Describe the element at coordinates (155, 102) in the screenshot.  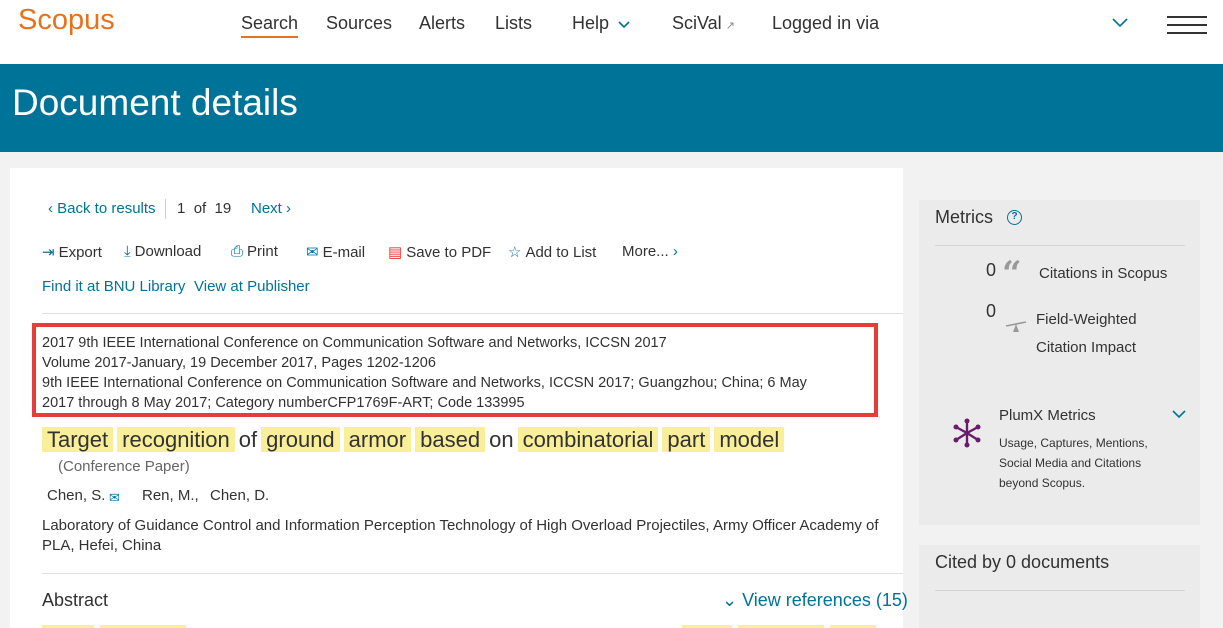
I see `page-title: Document details` at that location.